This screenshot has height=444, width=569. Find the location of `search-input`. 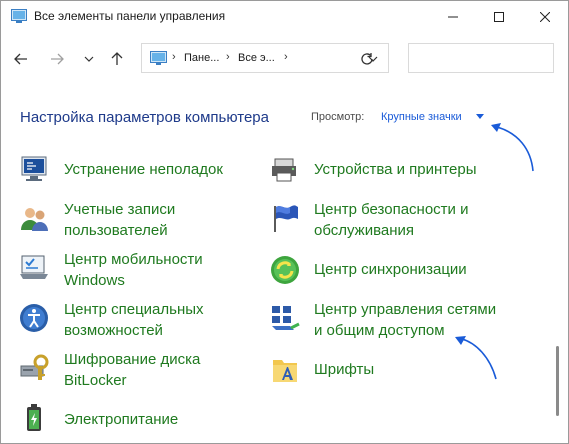

search-input is located at coordinates (481, 58).